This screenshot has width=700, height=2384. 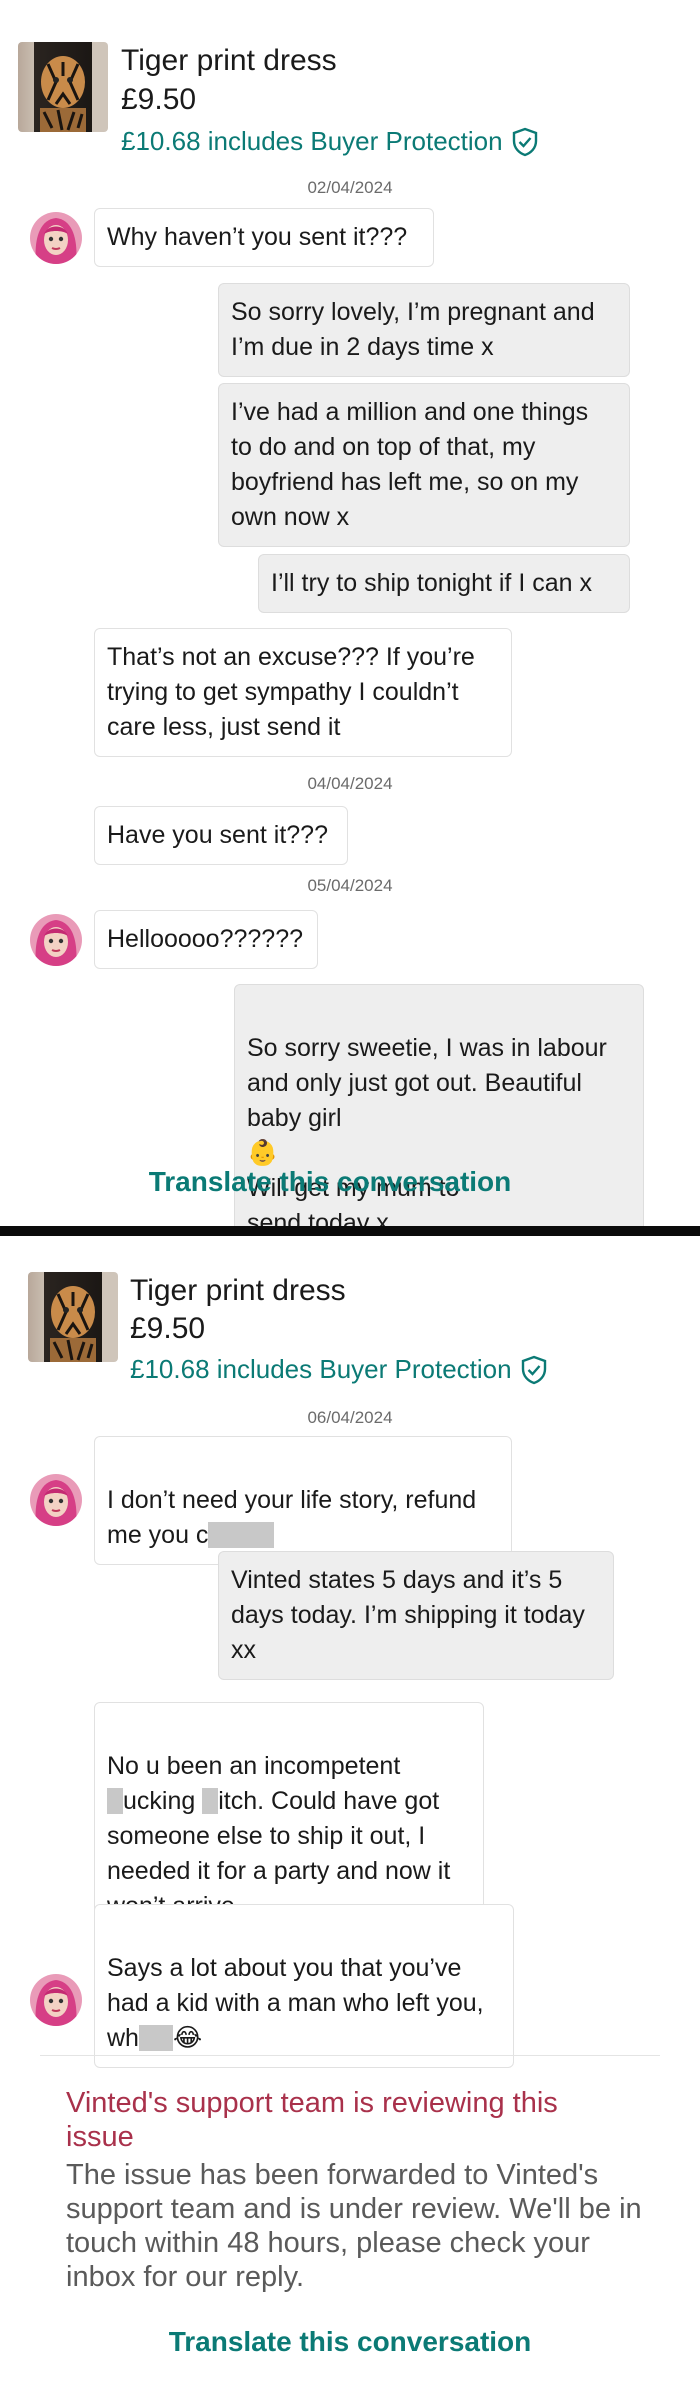 I want to click on message-incoming: Why haven’t you sent it???, so click(x=264, y=237).